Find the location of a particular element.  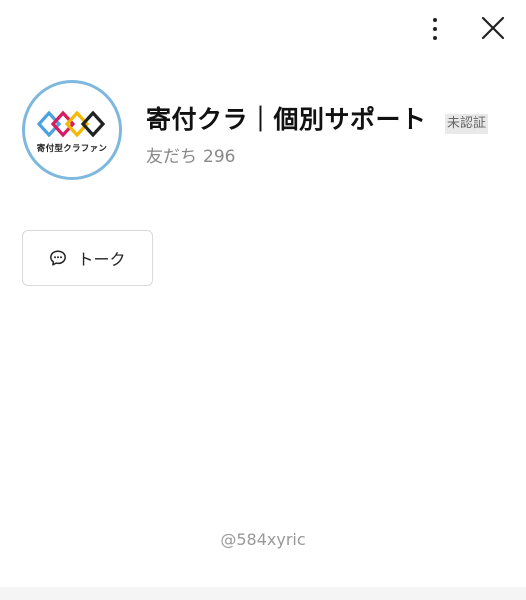

friends-number: 296 is located at coordinates (219, 157).